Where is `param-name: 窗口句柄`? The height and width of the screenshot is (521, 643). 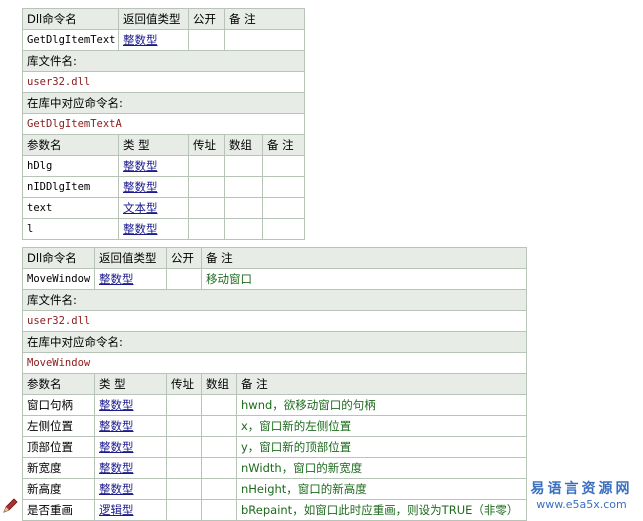 param-name: 窗口句柄 is located at coordinates (58, 405).